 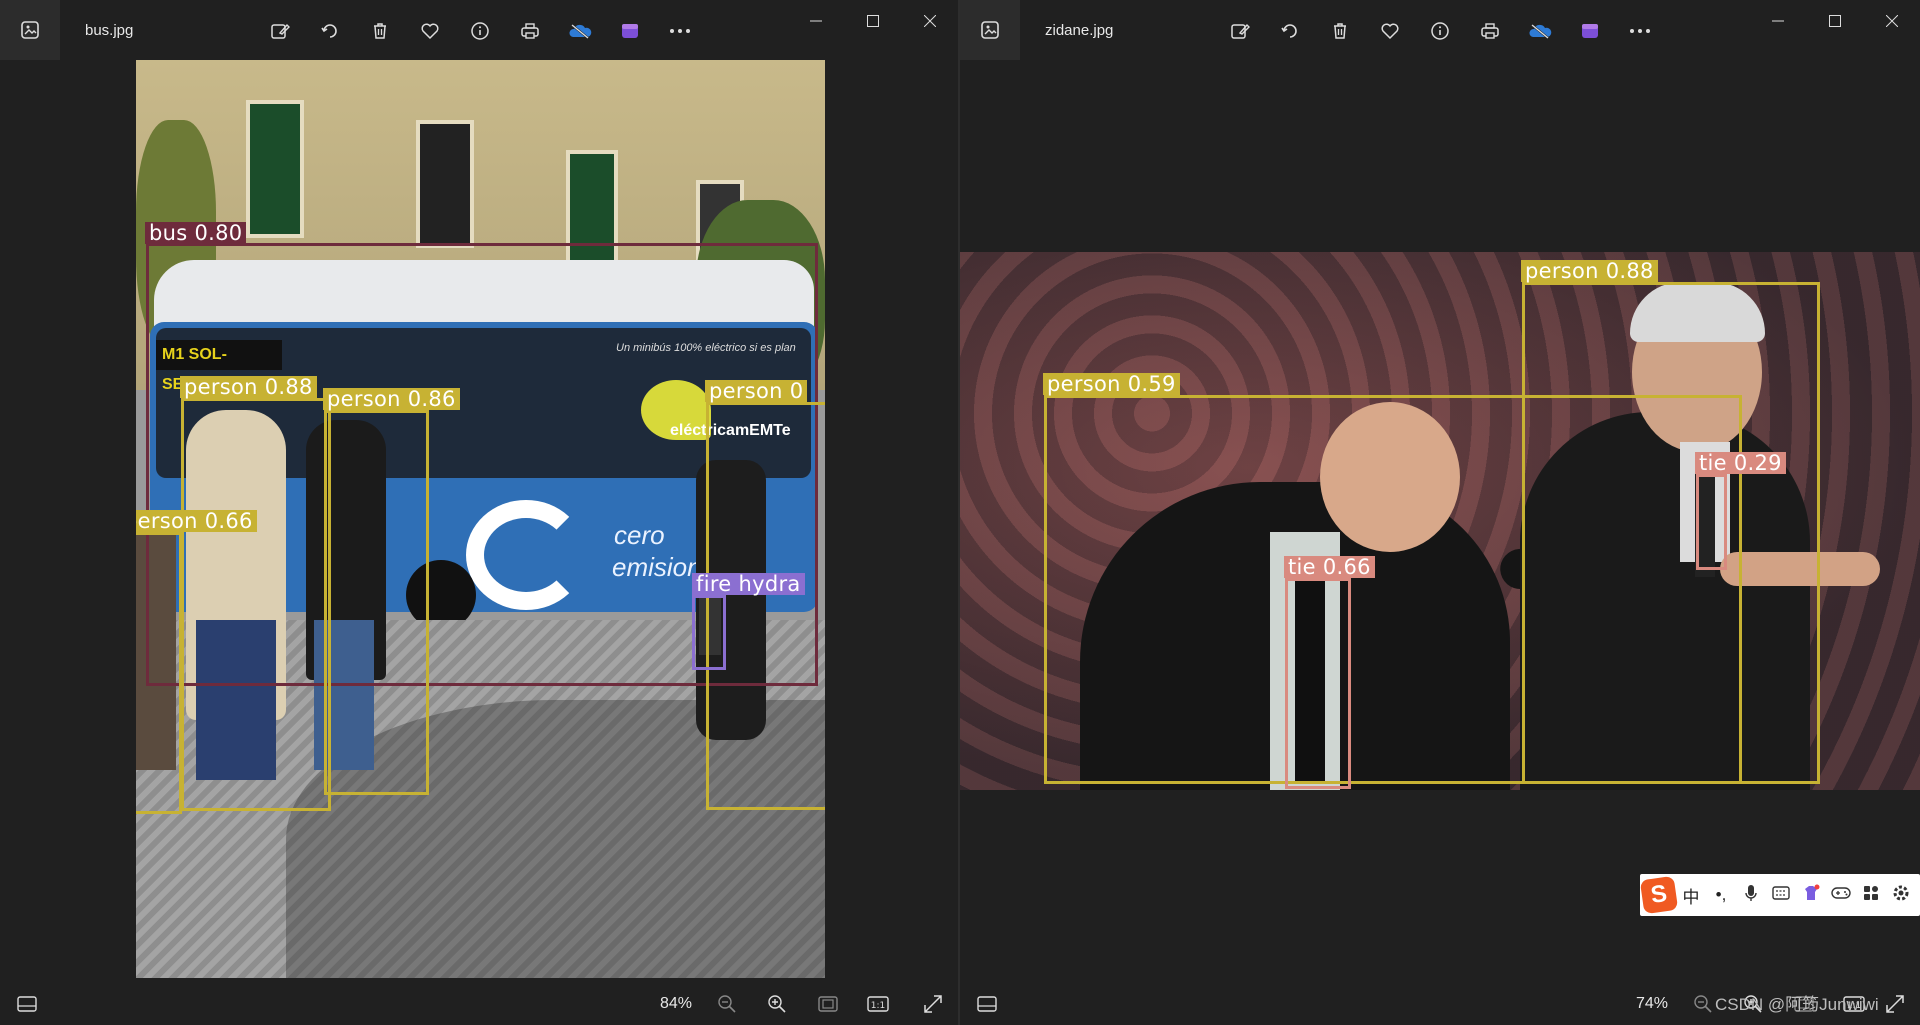 What do you see at coordinates (828, 1004) in the screenshot?
I see `fit-icon` at bounding box center [828, 1004].